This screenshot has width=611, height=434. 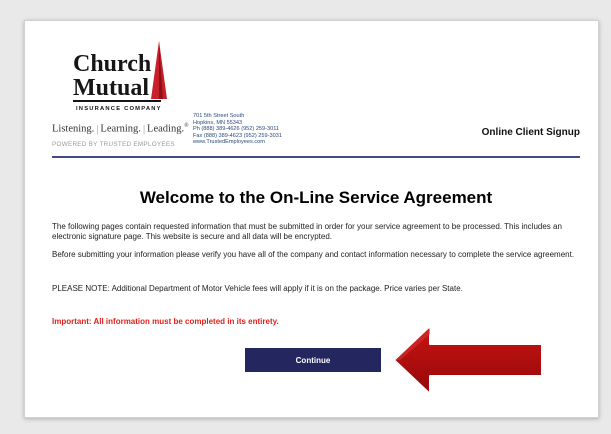 I want to click on registered-mark: ®, so click(x=186, y=126).